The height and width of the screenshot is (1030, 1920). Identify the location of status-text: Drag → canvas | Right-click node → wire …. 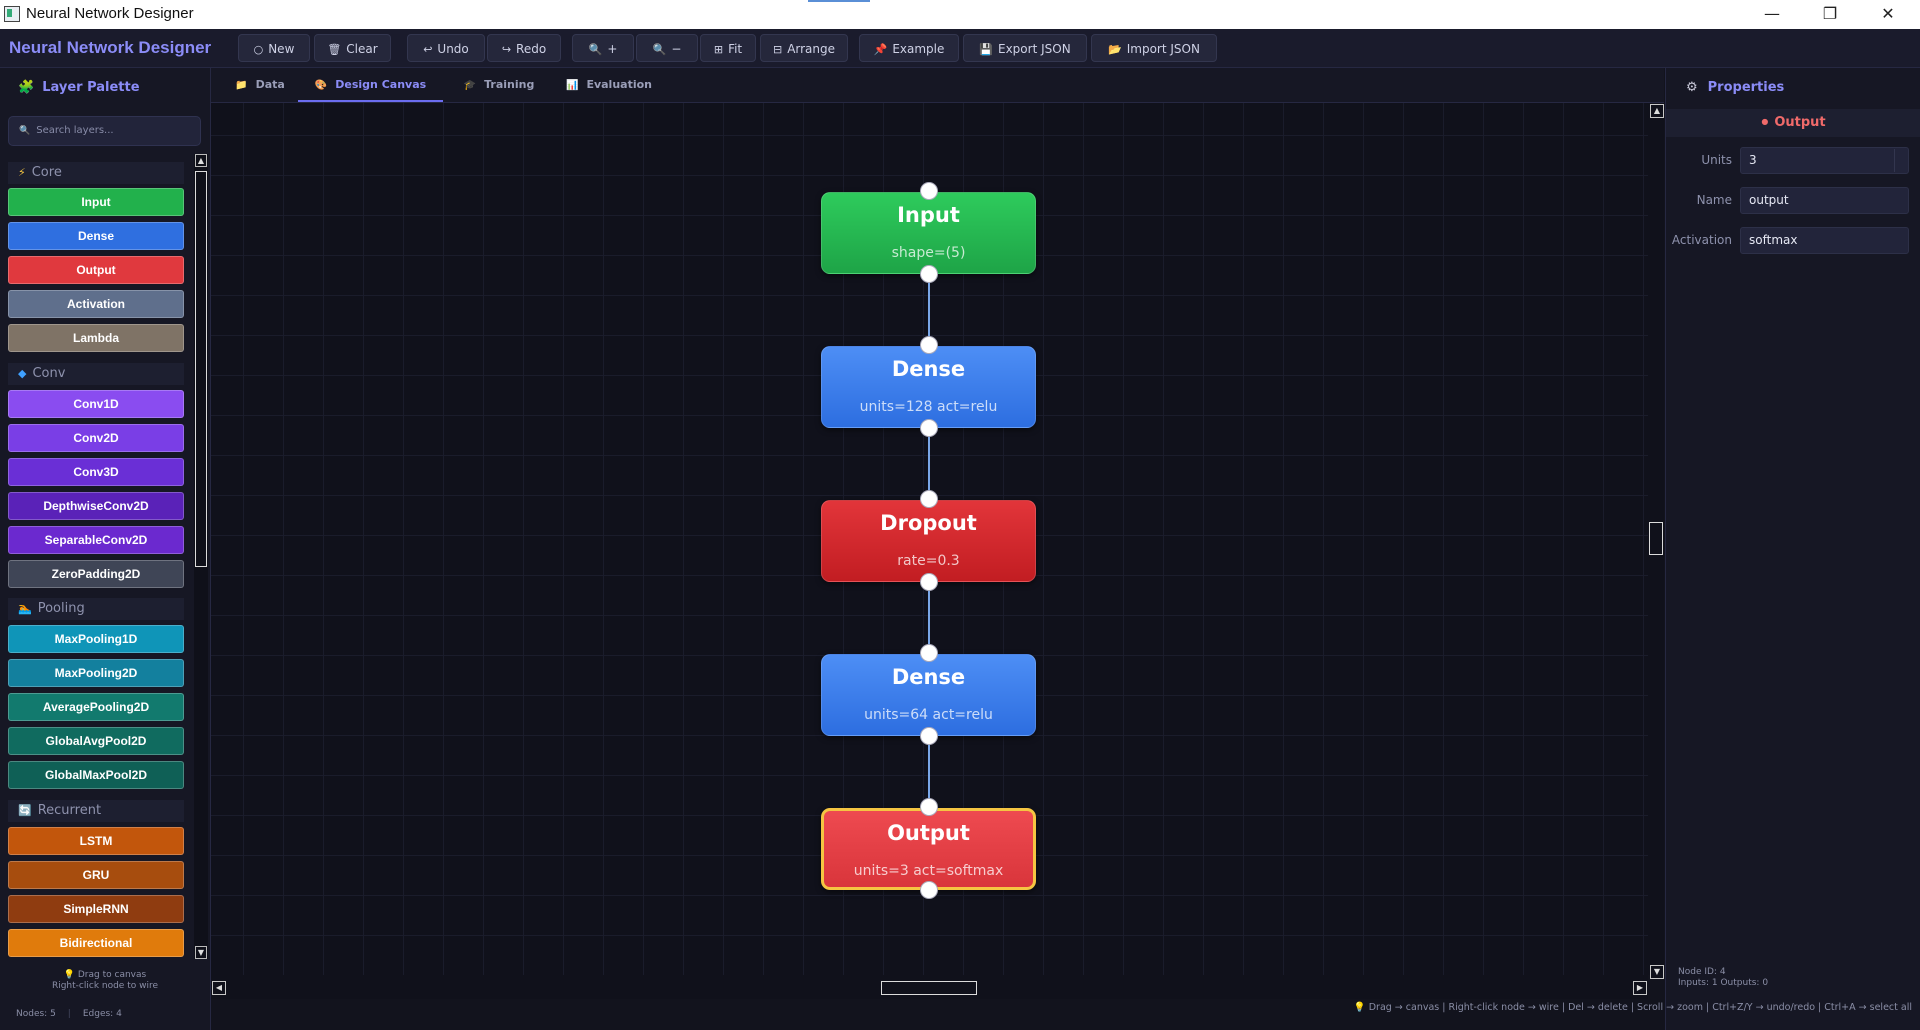
(1640, 1007).